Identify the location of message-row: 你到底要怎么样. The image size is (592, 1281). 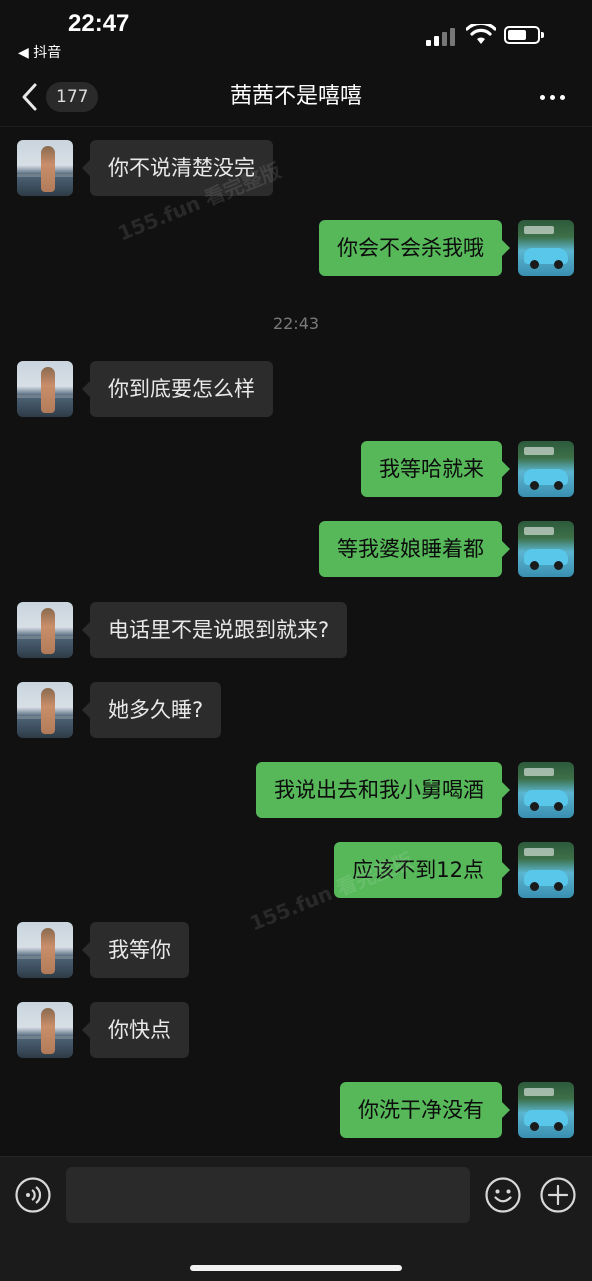
(296, 391).